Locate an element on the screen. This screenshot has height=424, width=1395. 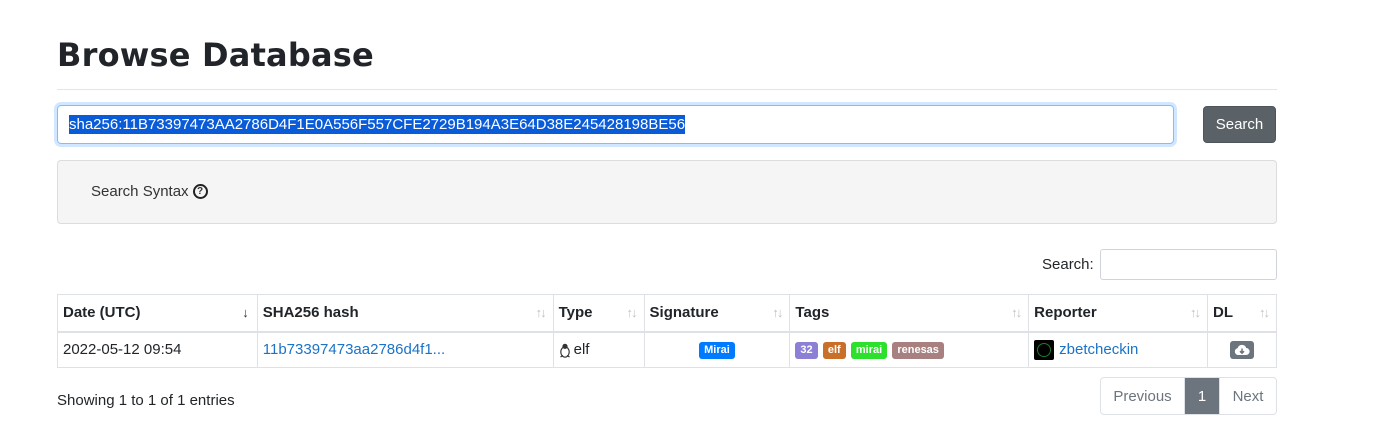
tag-badge: elf is located at coordinates (834, 350).